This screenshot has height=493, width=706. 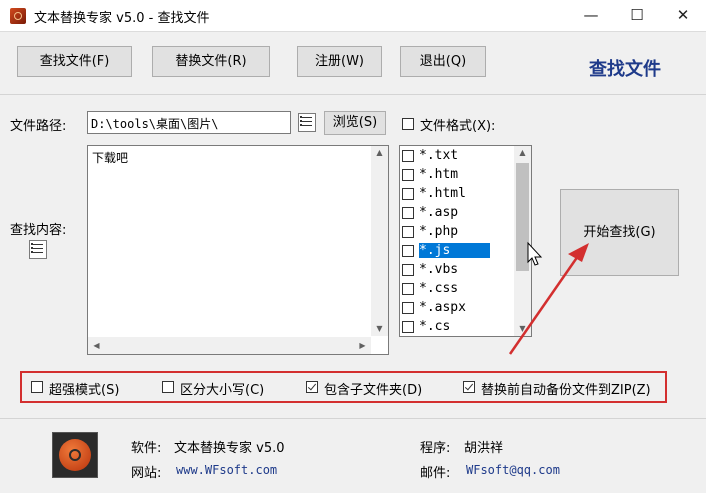 What do you see at coordinates (535, 253) in the screenshot?
I see `mouse-cursor-icon` at bounding box center [535, 253].